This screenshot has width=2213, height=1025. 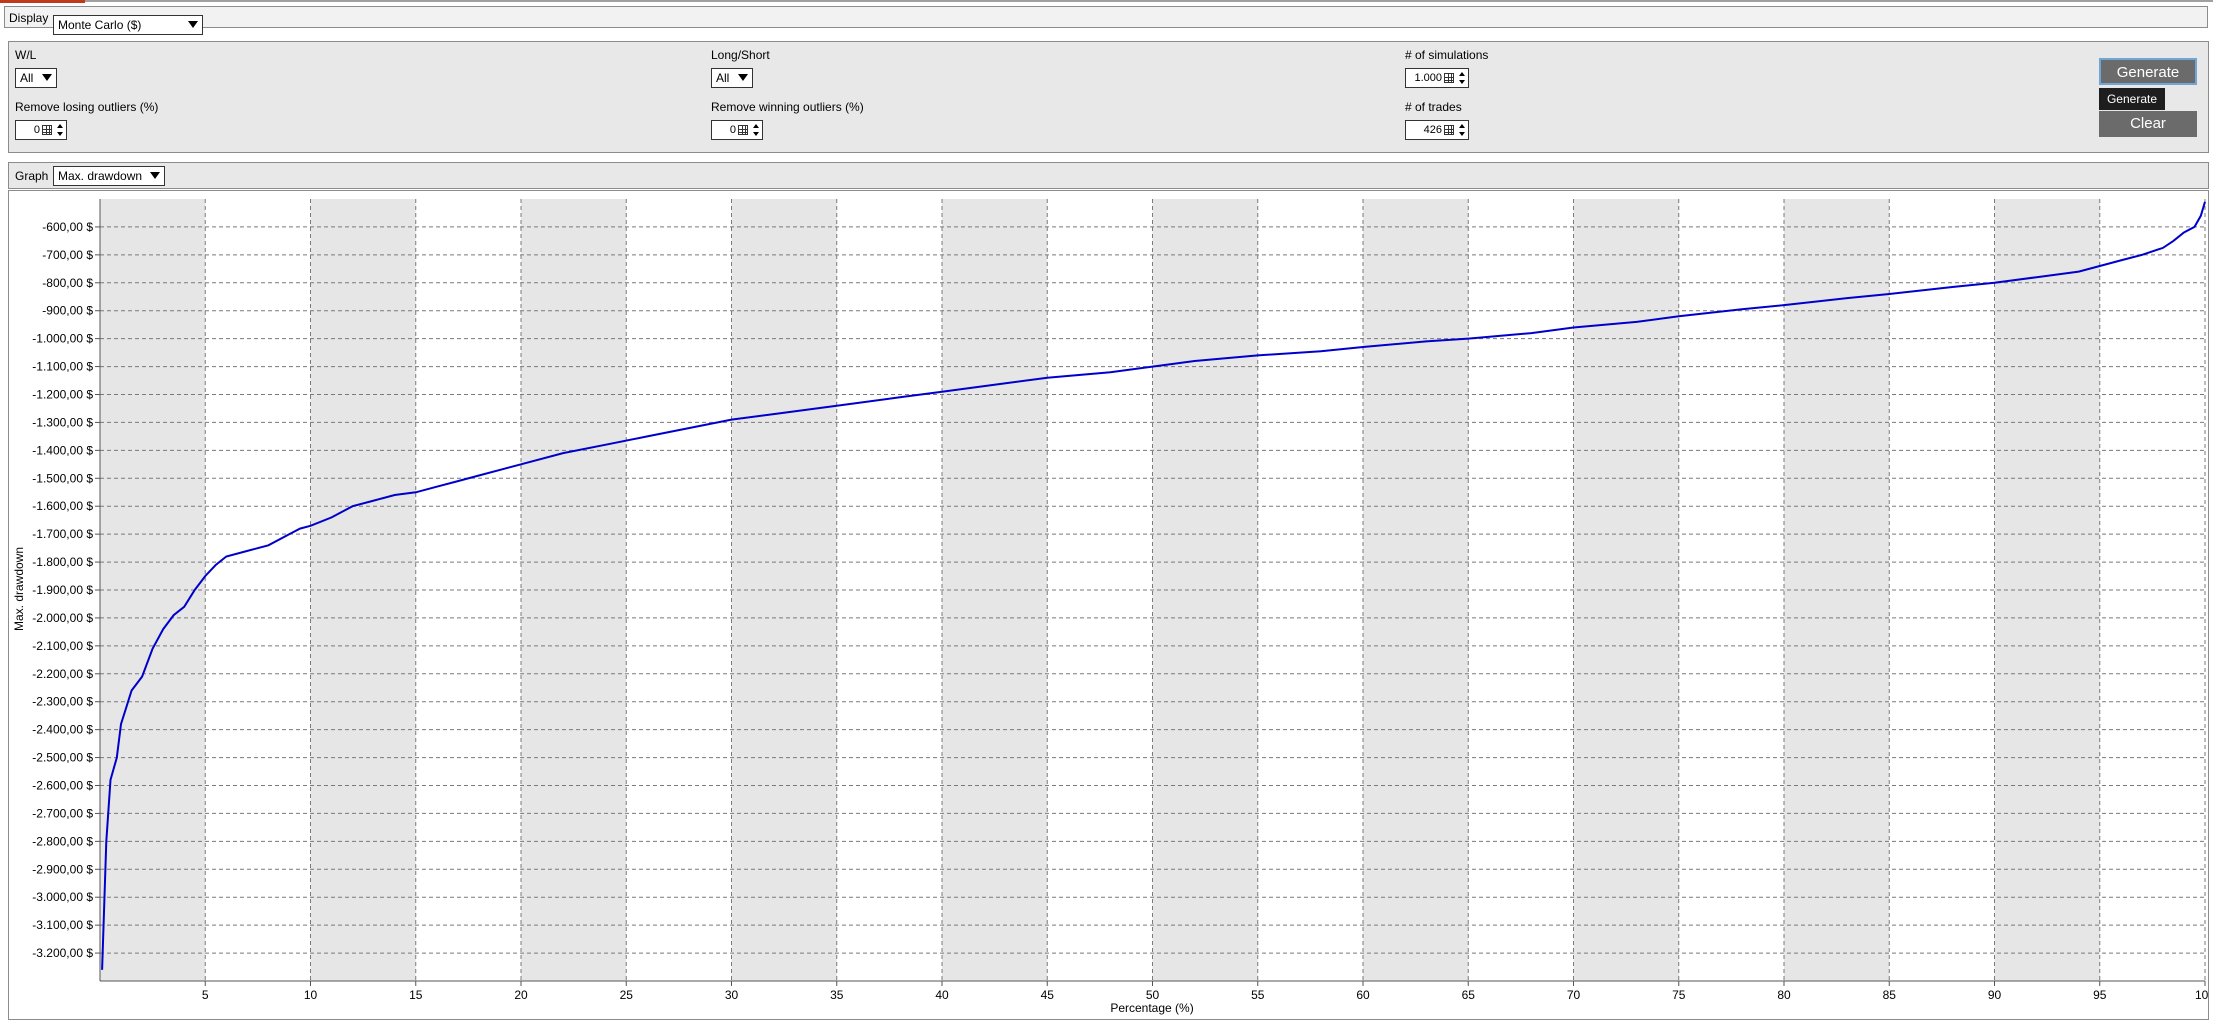 I want to click on graph-bar, so click(x=1108, y=175).